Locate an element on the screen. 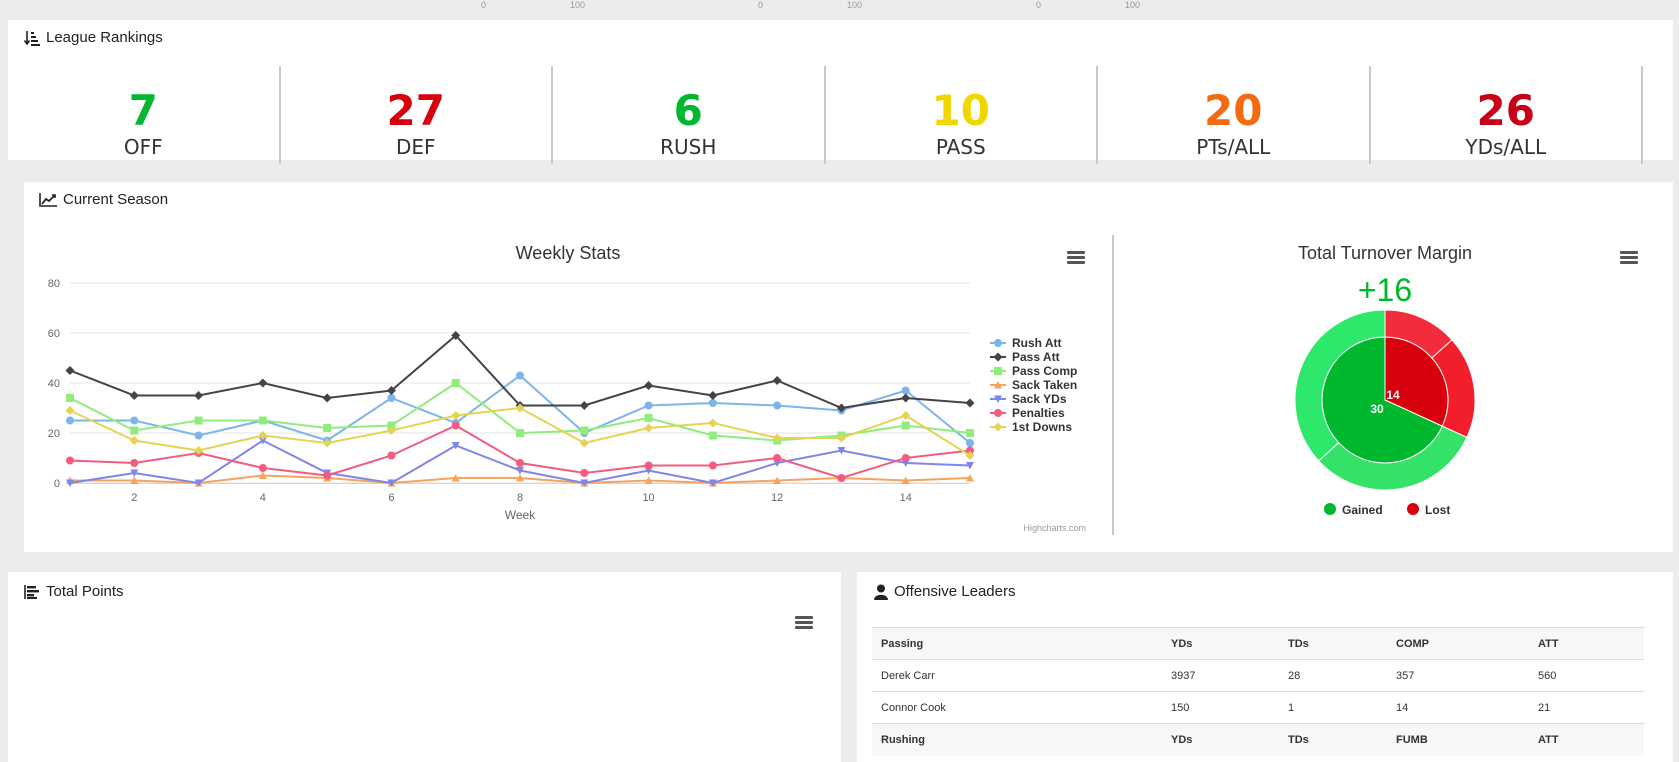 Image resolution: width=1679 pixels, height=762 pixels. ranking-rush: 6 RUSH is located at coordinates (689, 115).